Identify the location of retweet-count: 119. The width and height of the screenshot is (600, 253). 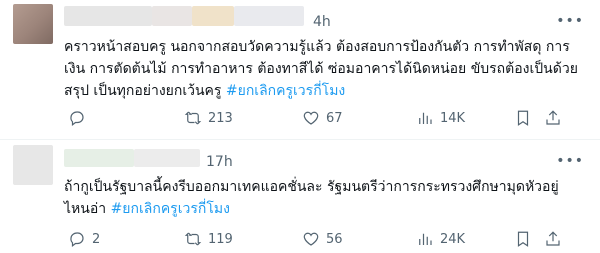
(220, 239).